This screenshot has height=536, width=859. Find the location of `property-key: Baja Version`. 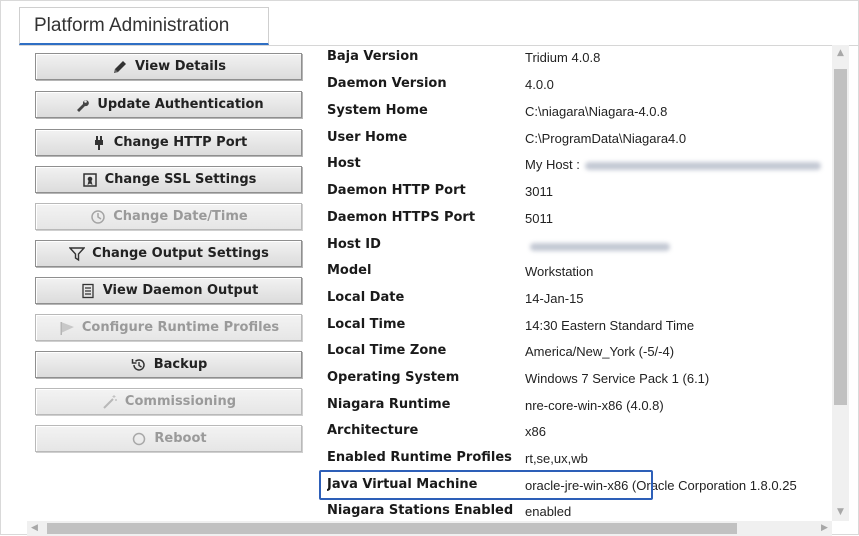

property-key: Baja Version is located at coordinates (373, 56).